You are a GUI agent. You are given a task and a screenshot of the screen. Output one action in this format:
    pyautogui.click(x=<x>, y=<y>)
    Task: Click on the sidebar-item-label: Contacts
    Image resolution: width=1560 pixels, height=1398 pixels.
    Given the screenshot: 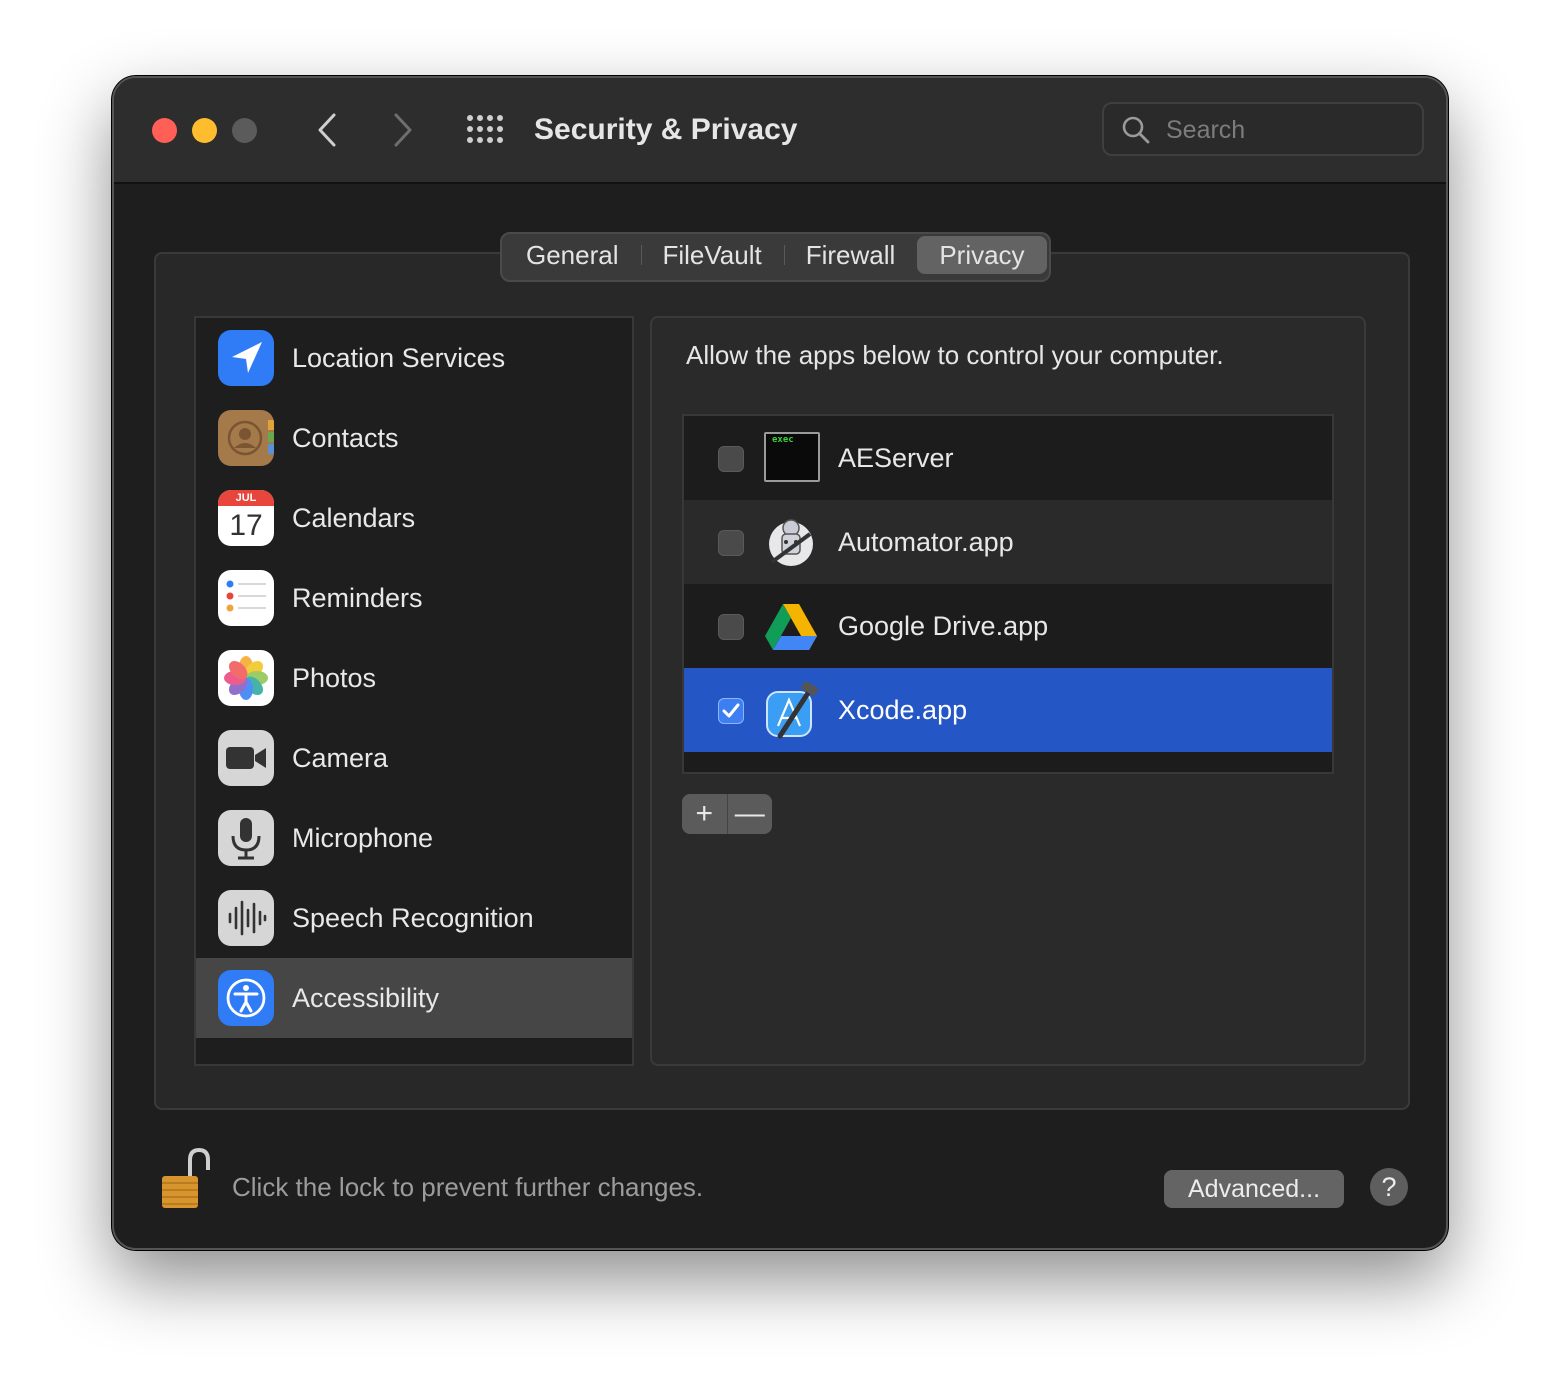 What is the action you would take?
    pyautogui.click(x=345, y=438)
    